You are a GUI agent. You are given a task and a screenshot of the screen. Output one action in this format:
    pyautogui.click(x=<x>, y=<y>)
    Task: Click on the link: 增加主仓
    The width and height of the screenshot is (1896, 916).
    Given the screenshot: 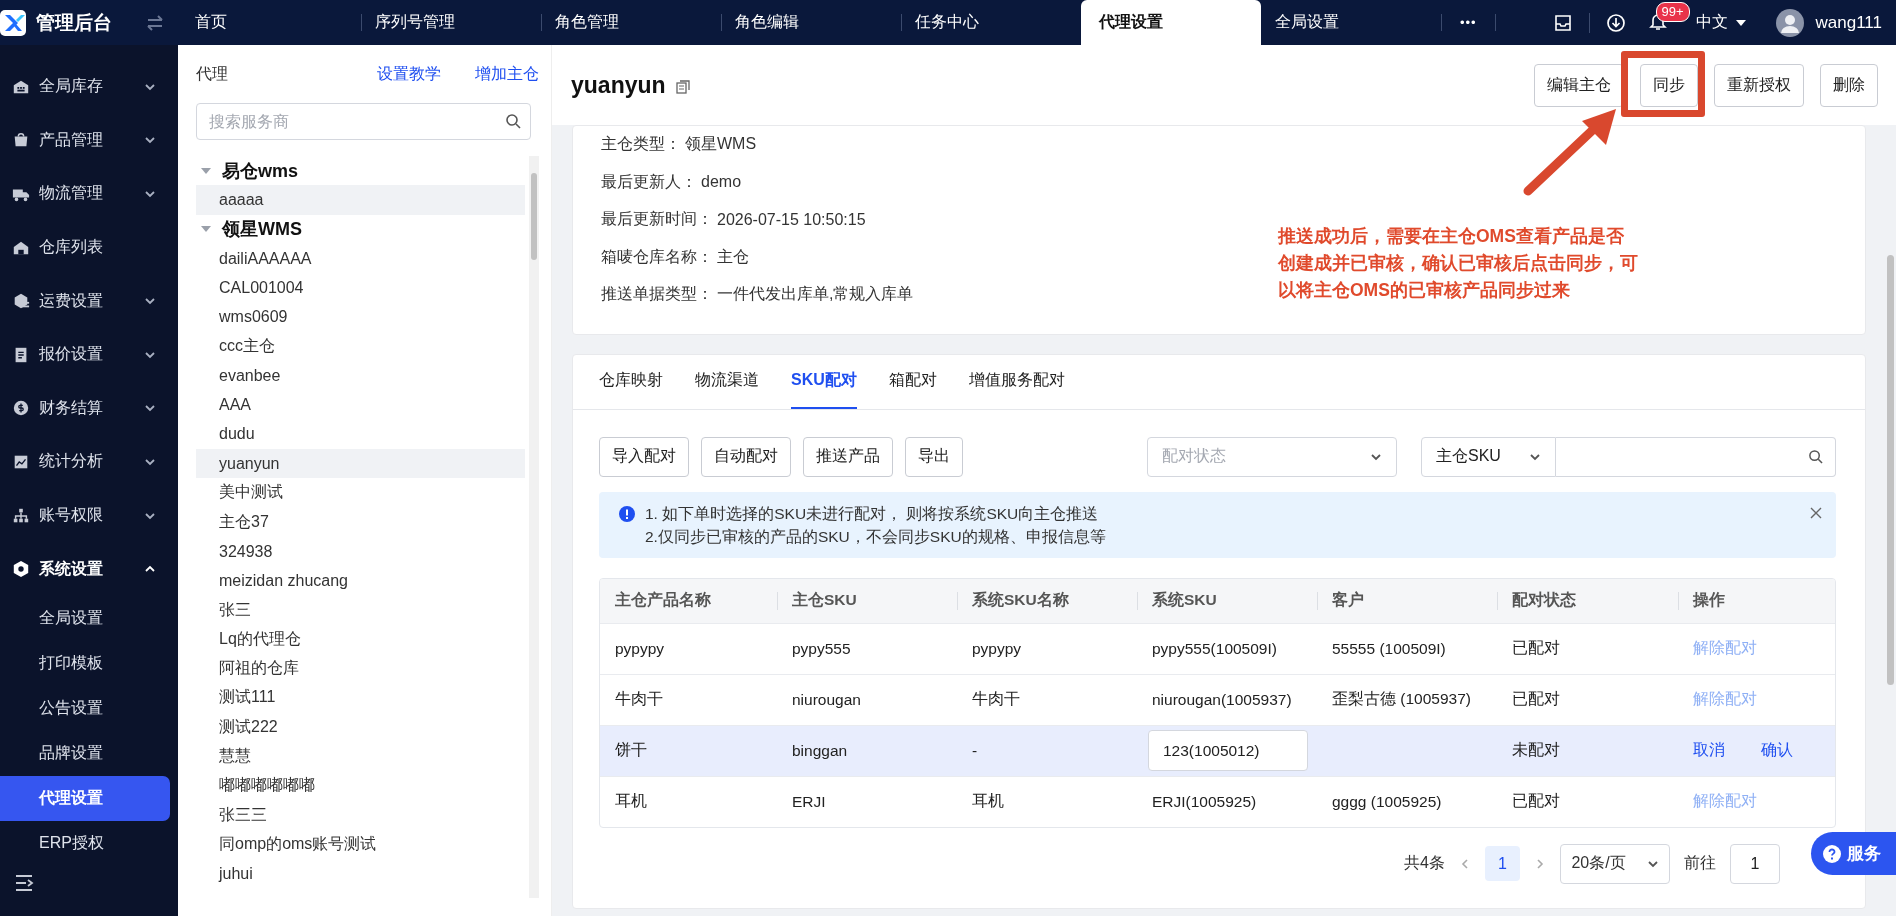 What is the action you would take?
    pyautogui.click(x=507, y=74)
    